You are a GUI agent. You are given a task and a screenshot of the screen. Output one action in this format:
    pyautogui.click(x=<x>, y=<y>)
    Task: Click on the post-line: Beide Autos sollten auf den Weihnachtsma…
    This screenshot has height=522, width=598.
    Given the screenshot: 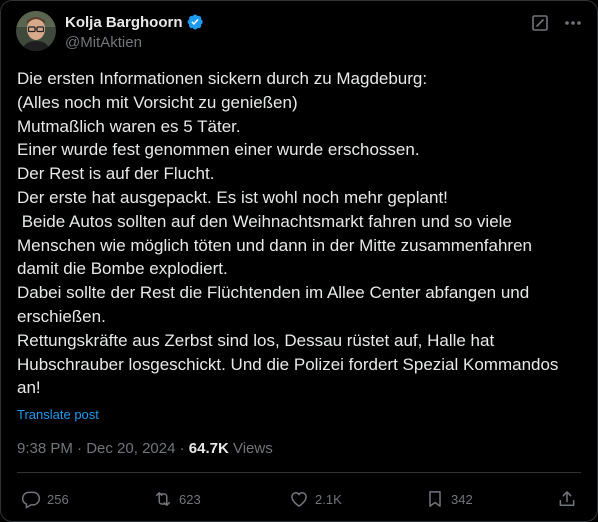 What is the action you would take?
    pyautogui.click(x=264, y=221)
    